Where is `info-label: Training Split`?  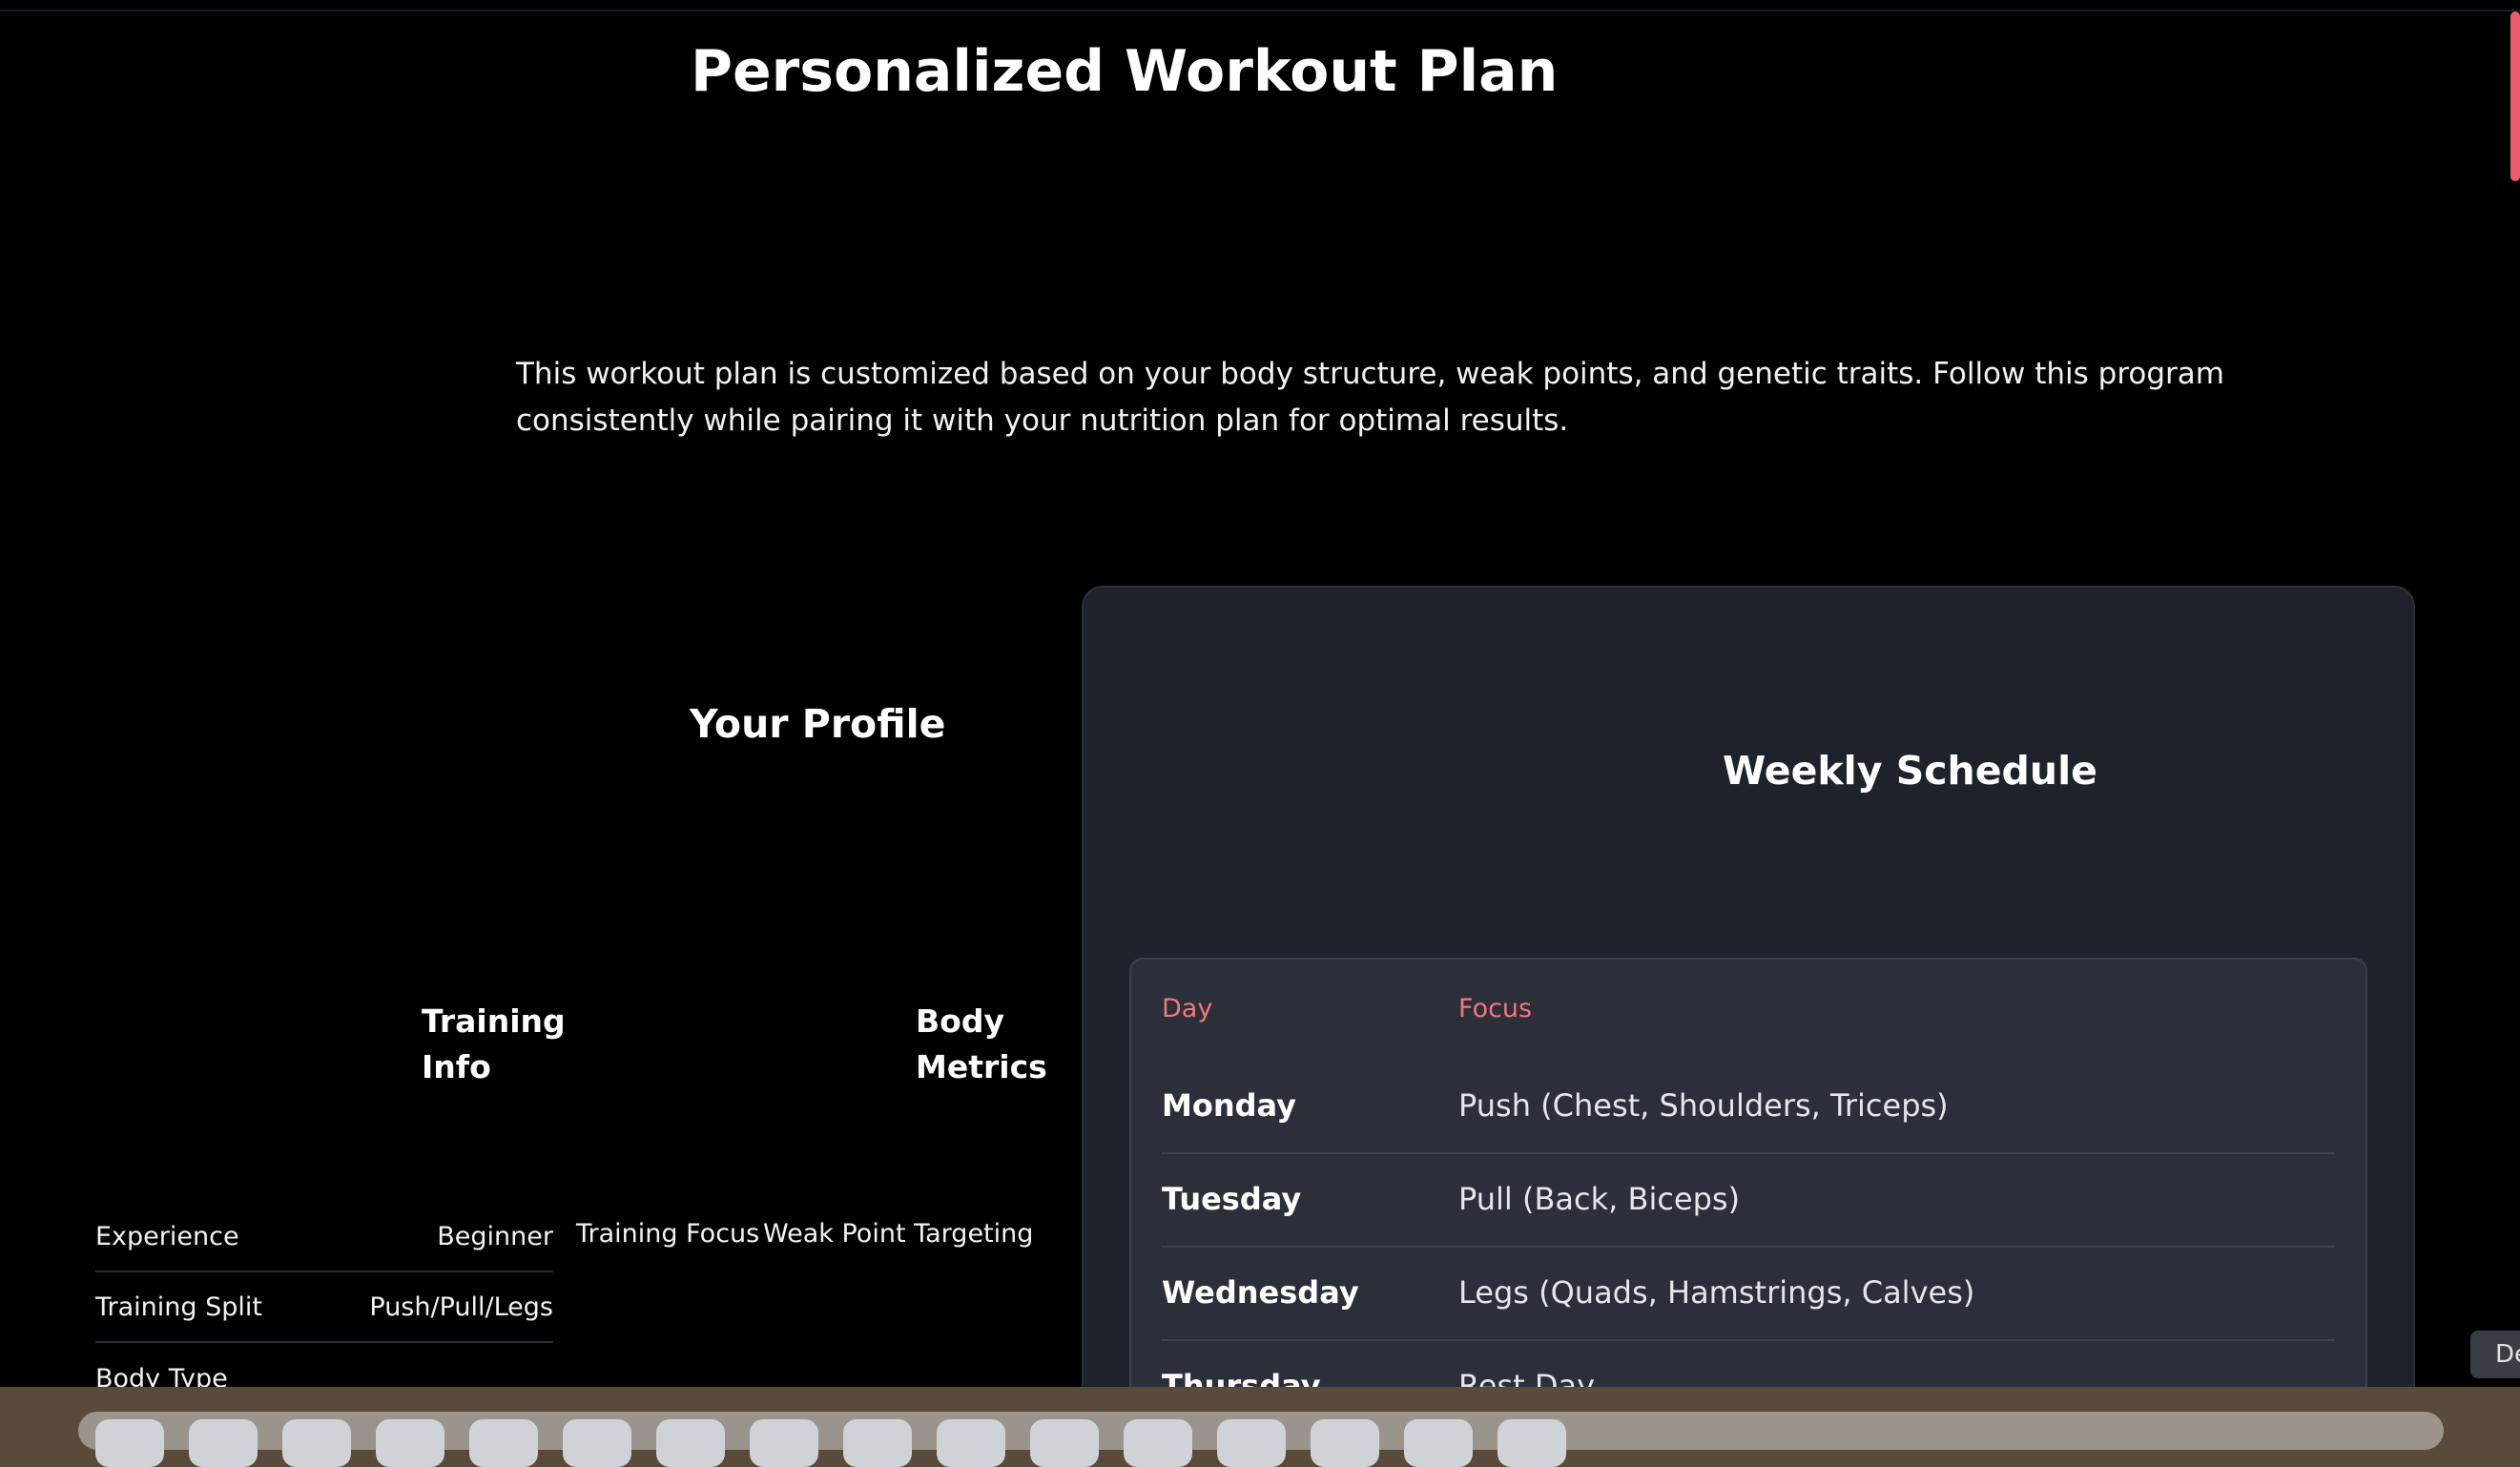
info-label: Training Split is located at coordinates (179, 1306).